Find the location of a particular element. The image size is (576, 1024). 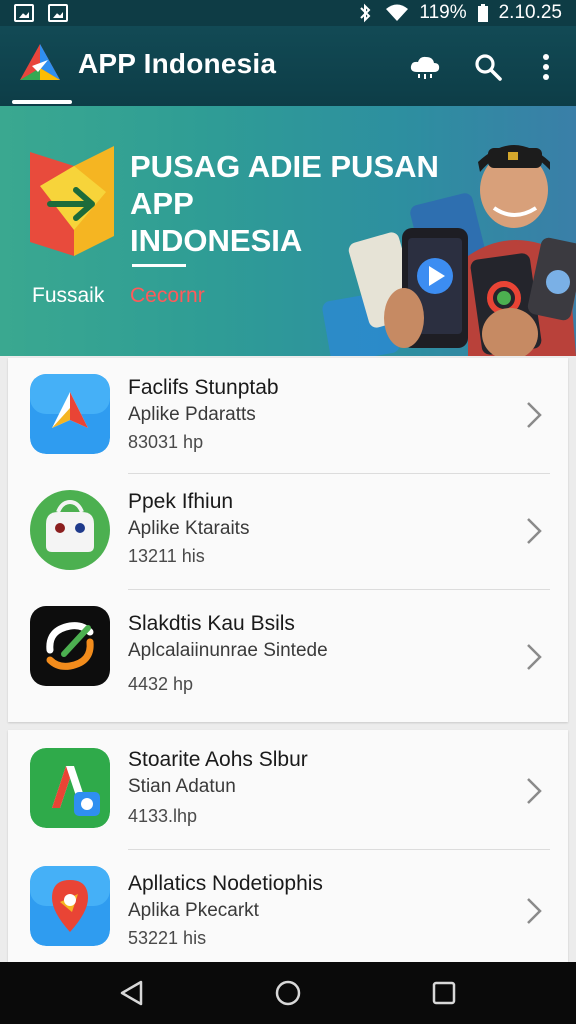

app-size: 53221 his is located at coordinates (167, 938).